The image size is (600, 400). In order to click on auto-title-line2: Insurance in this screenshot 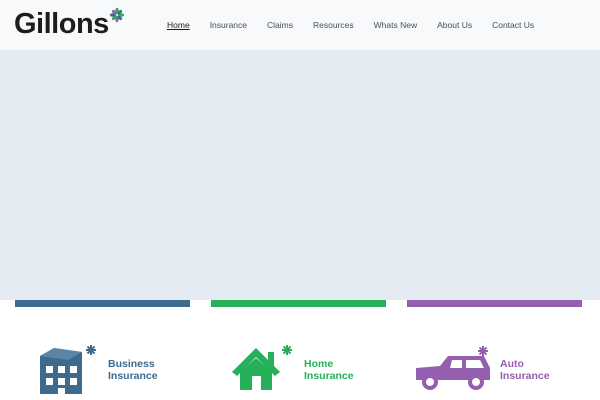, I will do `click(525, 376)`.